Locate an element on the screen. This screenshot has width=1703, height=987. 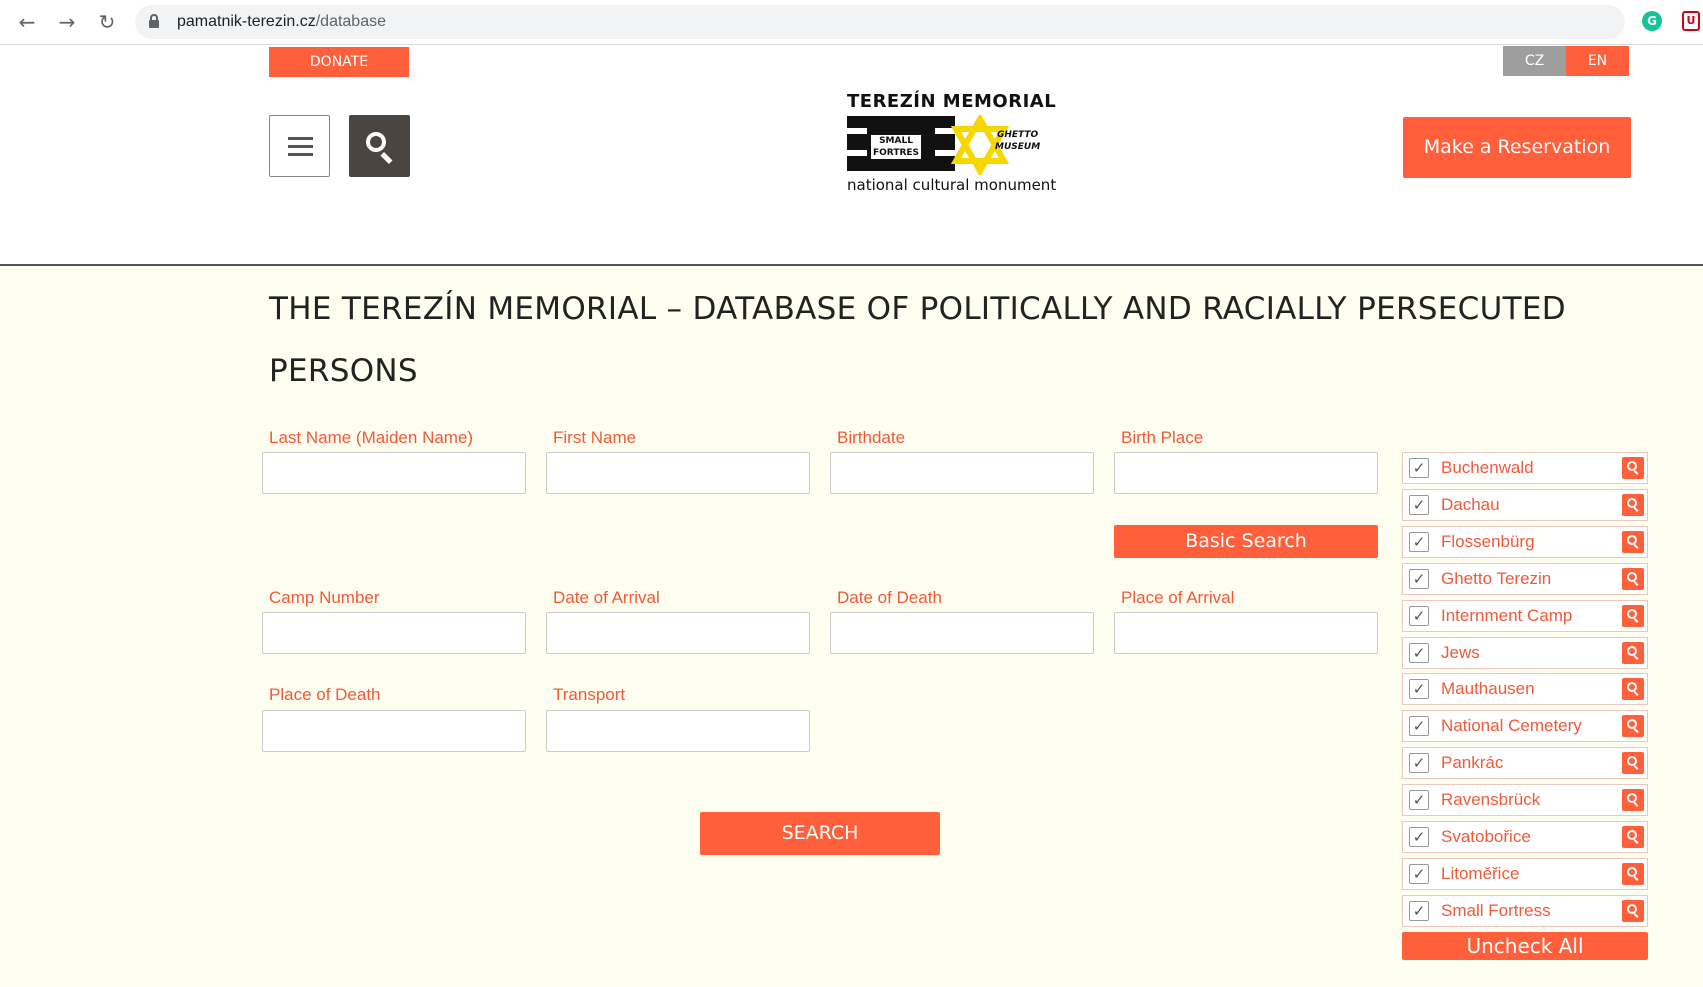
lang-cz-button: CZ is located at coordinates (1534, 61).